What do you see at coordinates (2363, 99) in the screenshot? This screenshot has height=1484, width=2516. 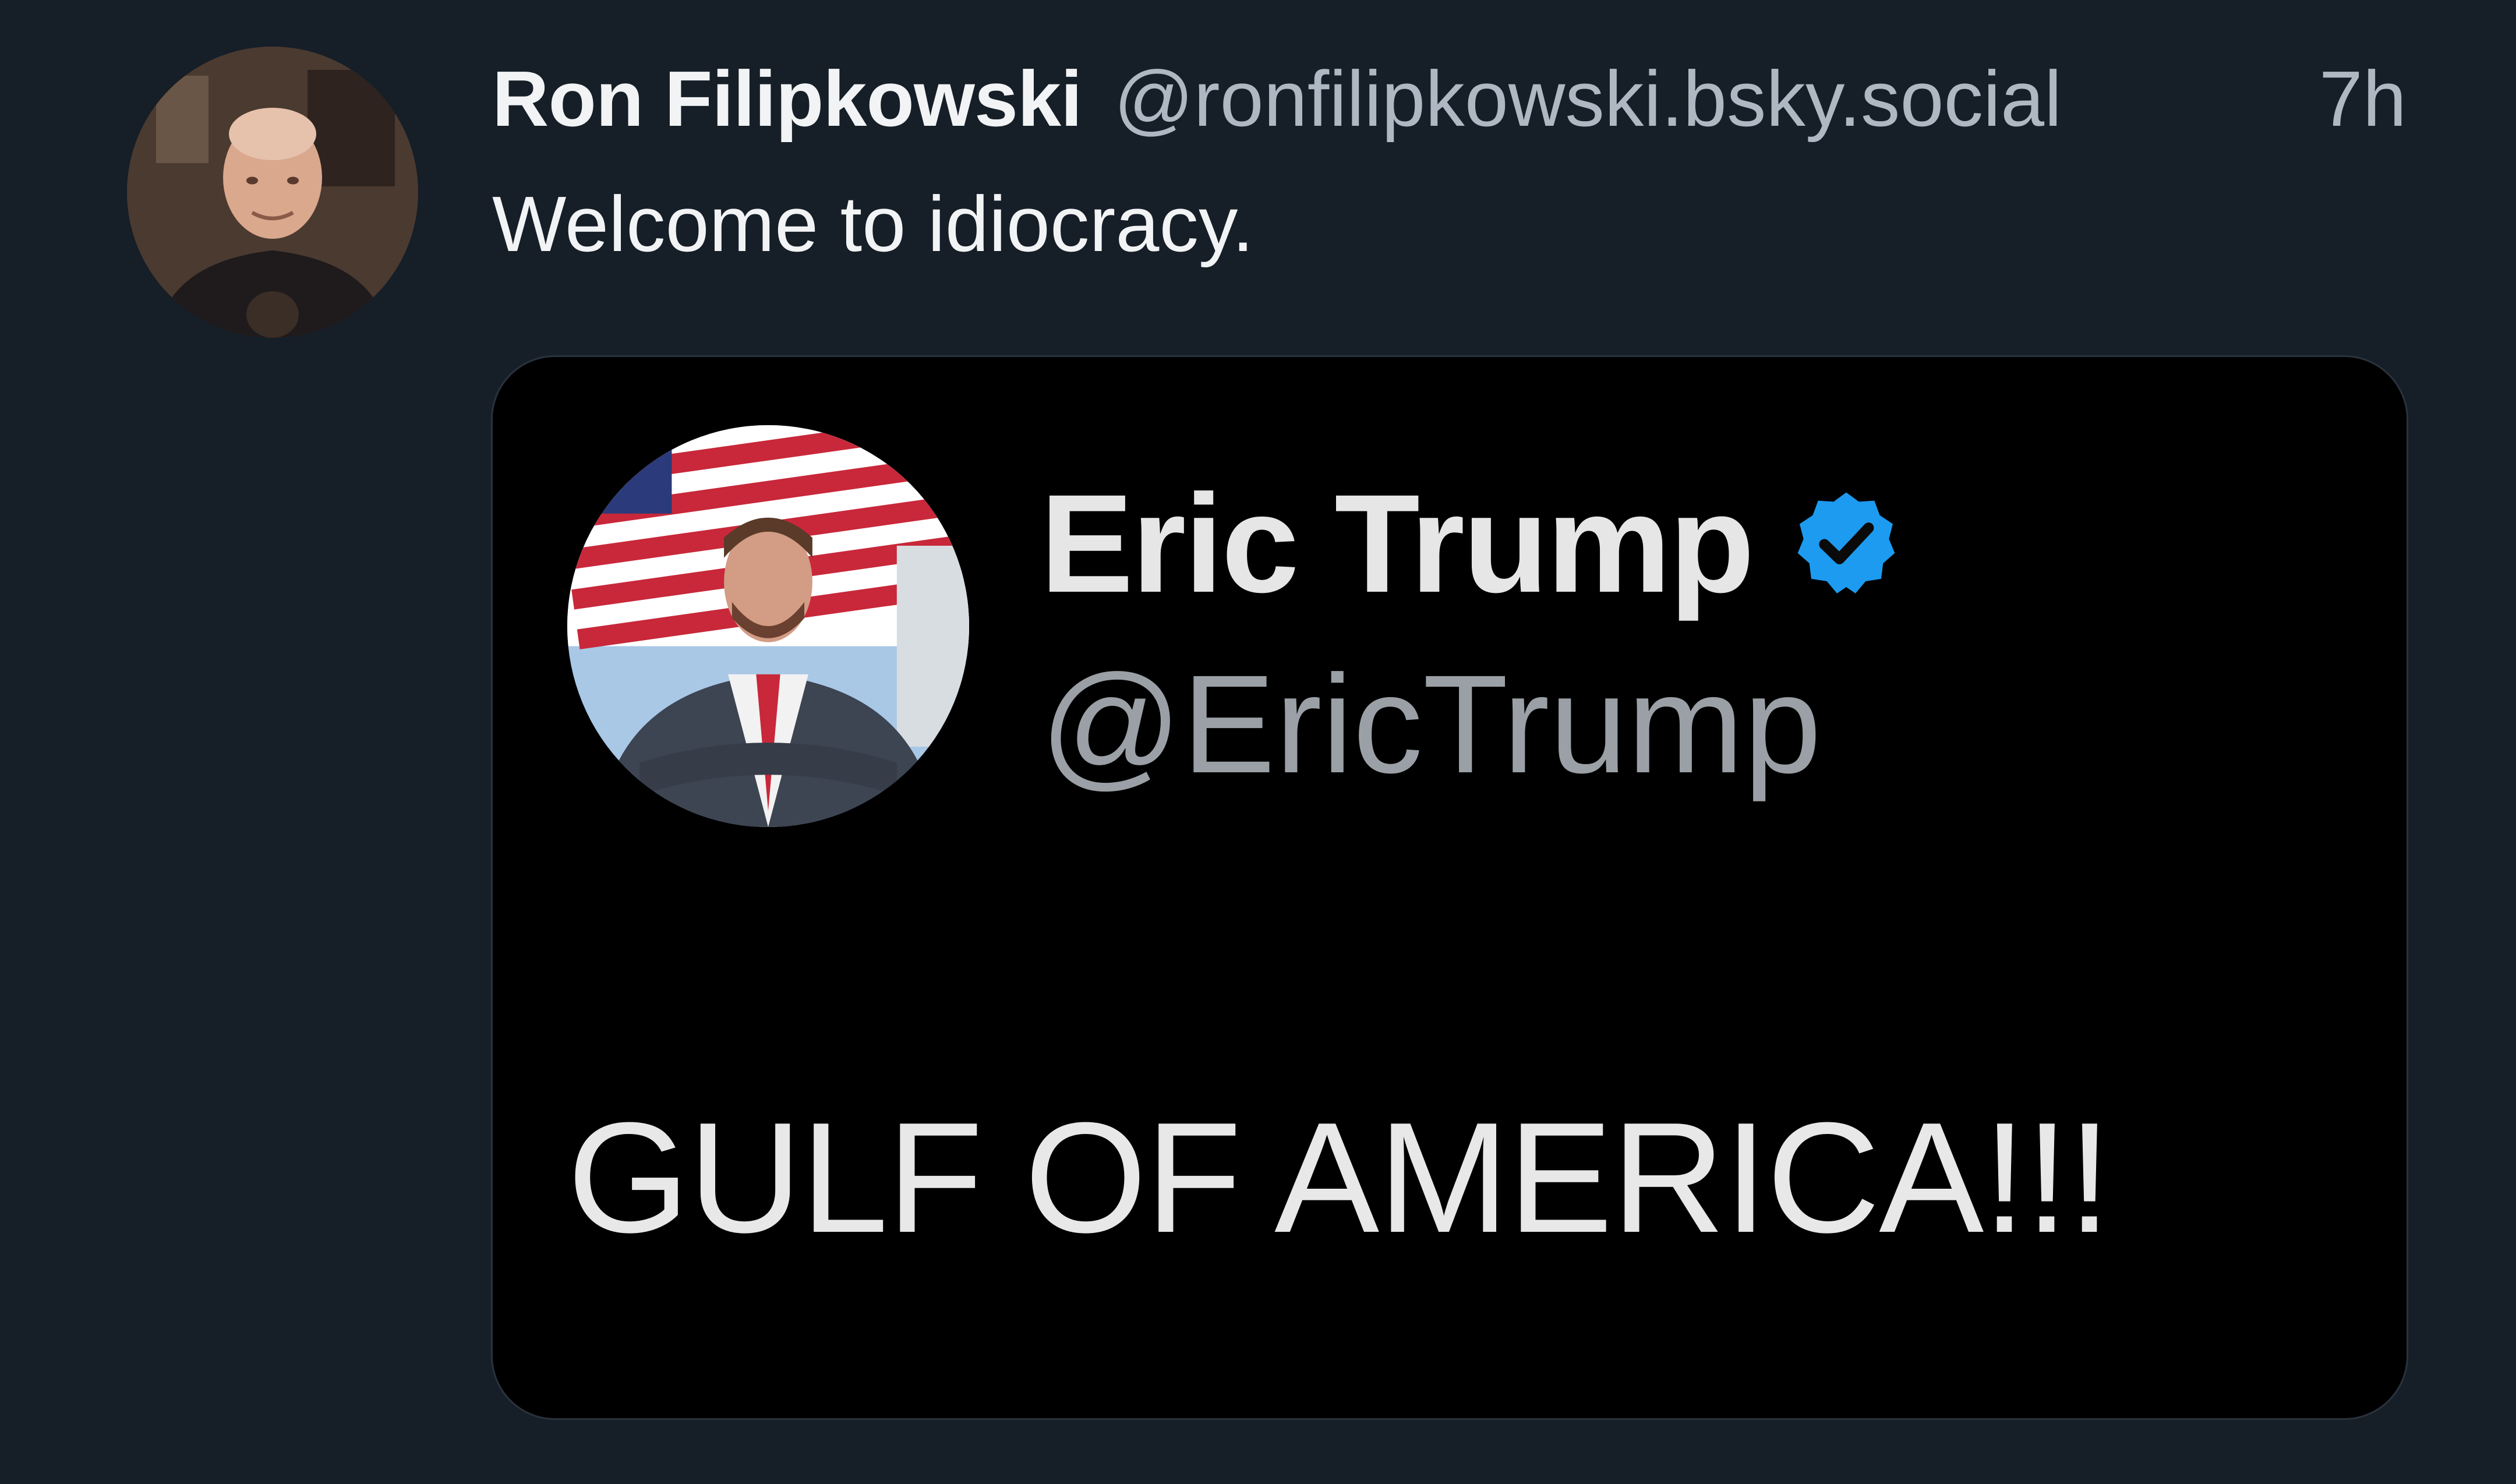 I see `post-timestamp: 7h` at bounding box center [2363, 99].